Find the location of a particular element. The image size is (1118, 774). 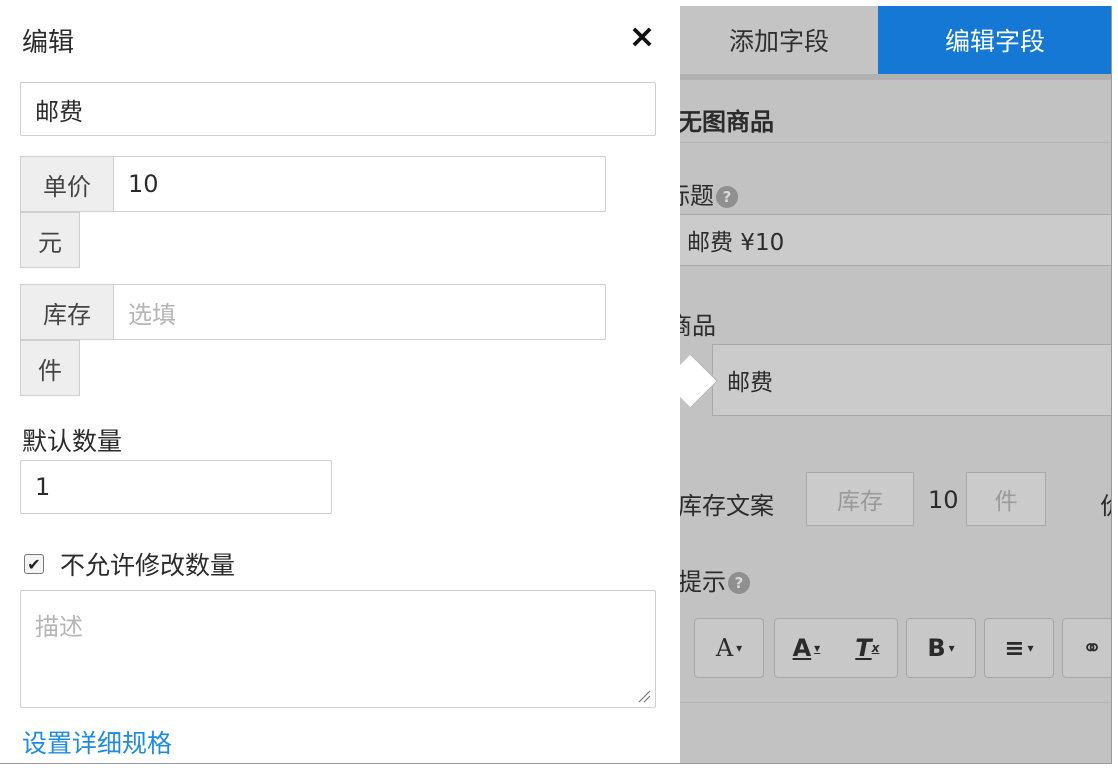

price-unit-label: 元 is located at coordinates (50, 242).